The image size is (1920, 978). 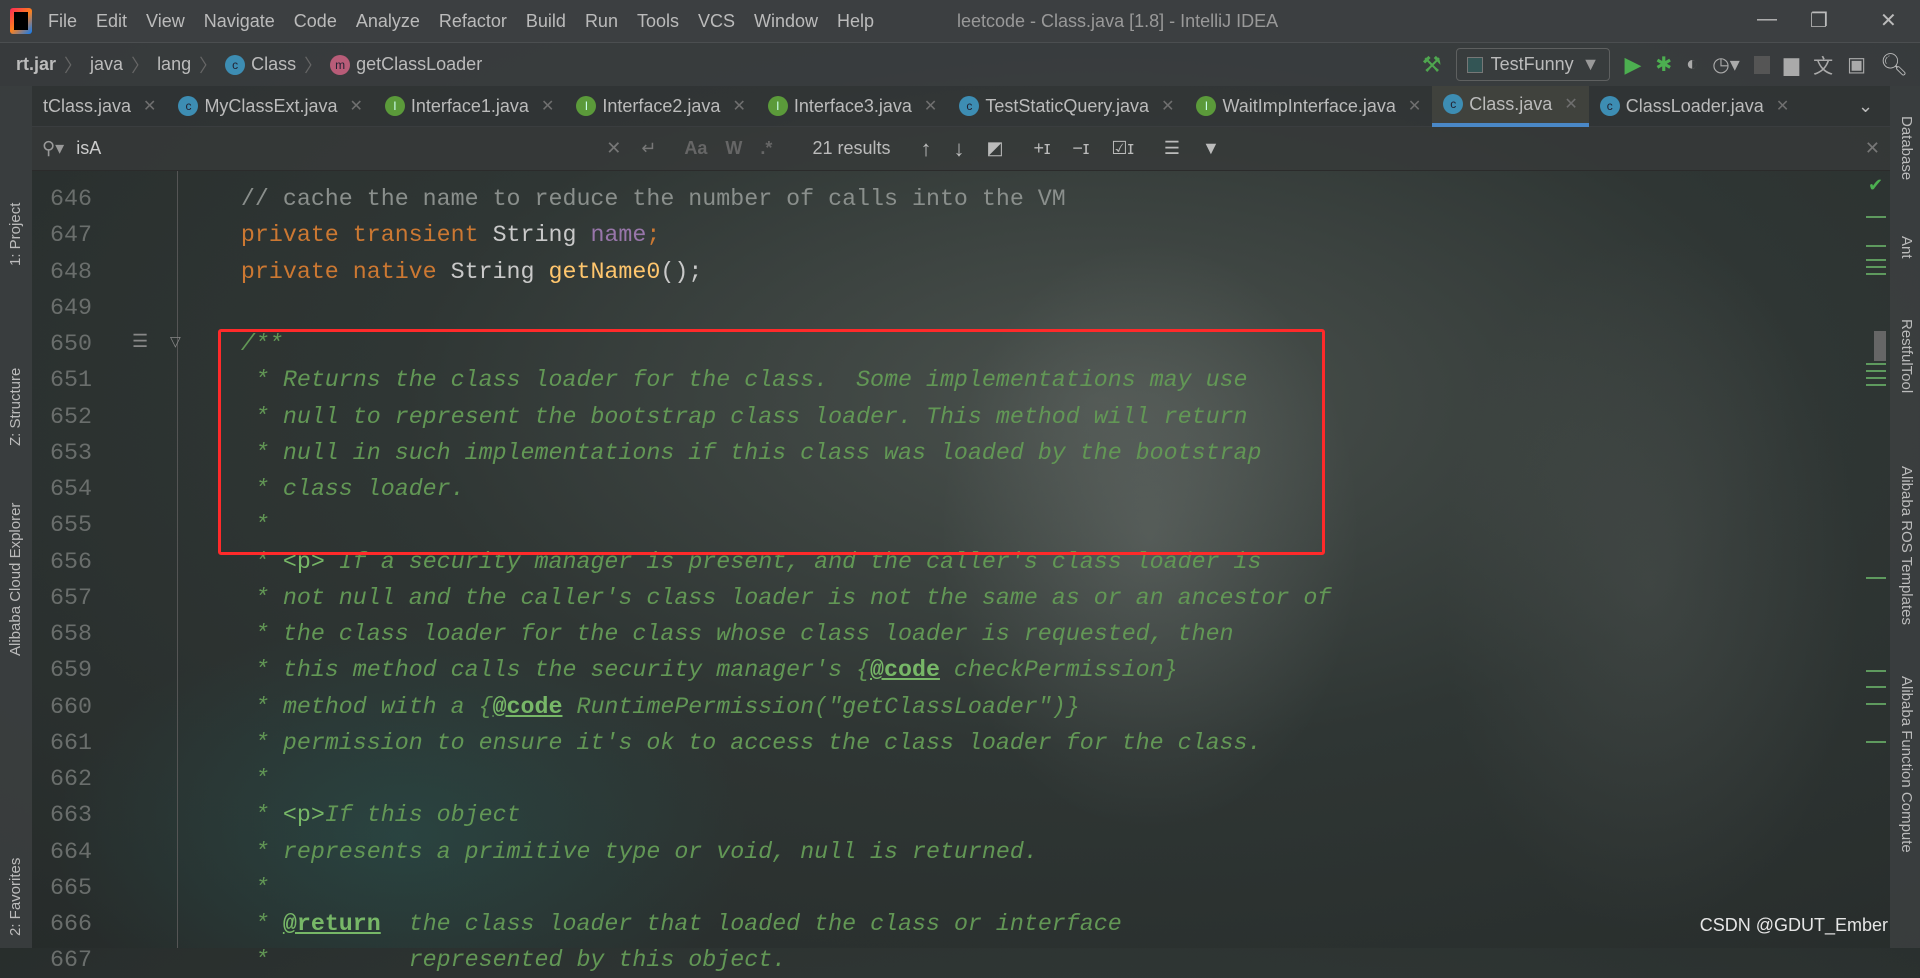 What do you see at coordinates (1906, 764) in the screenshot?
I see `tool-alibaba-function-compute: Alibaba Function Compute` at bounding box center [1906, 764].